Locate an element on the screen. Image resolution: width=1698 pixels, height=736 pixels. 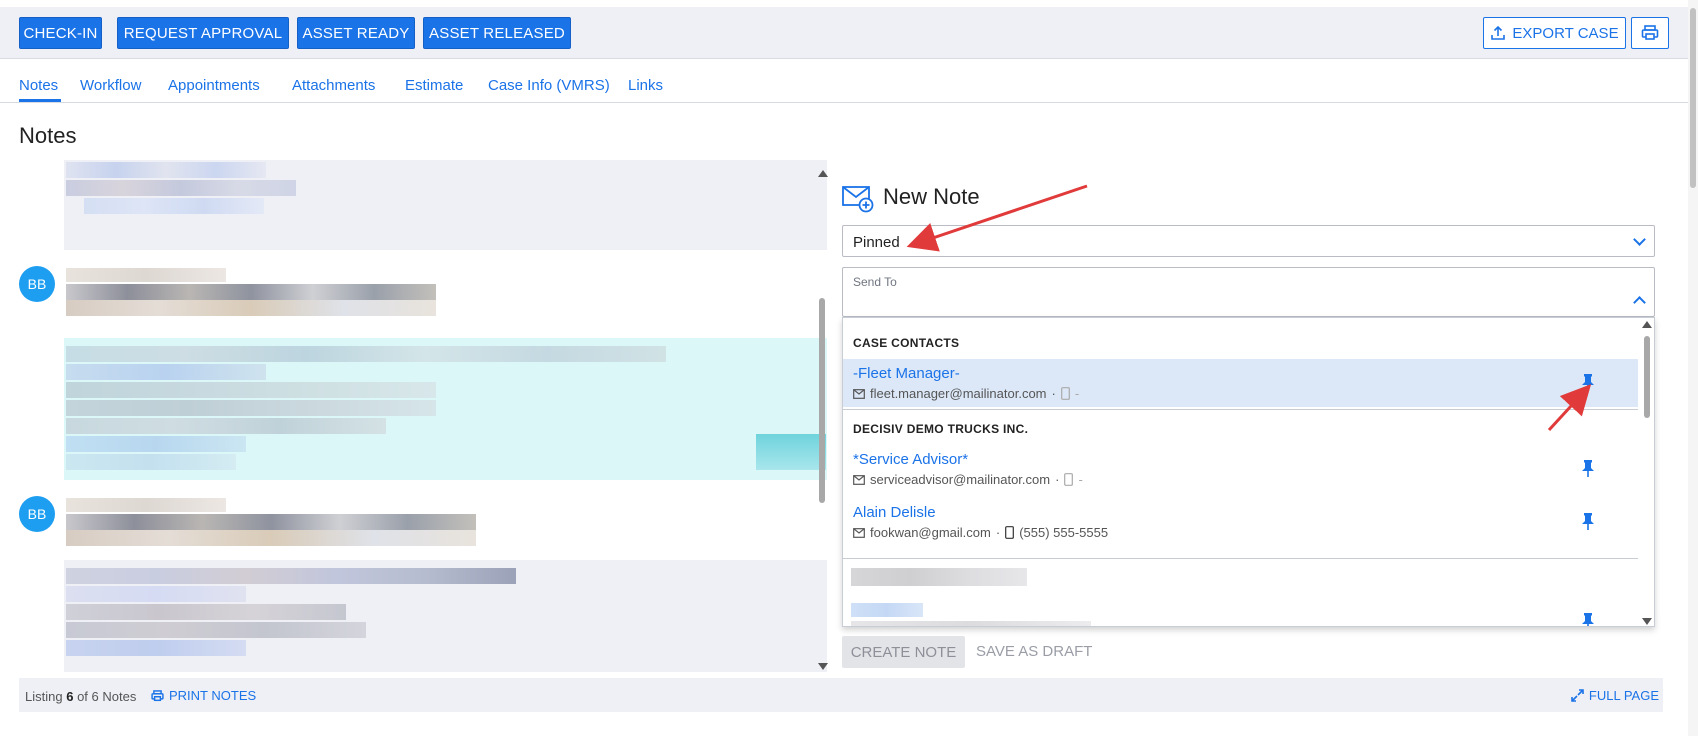
listing-number: 6 is located at coordinates (70, 696).